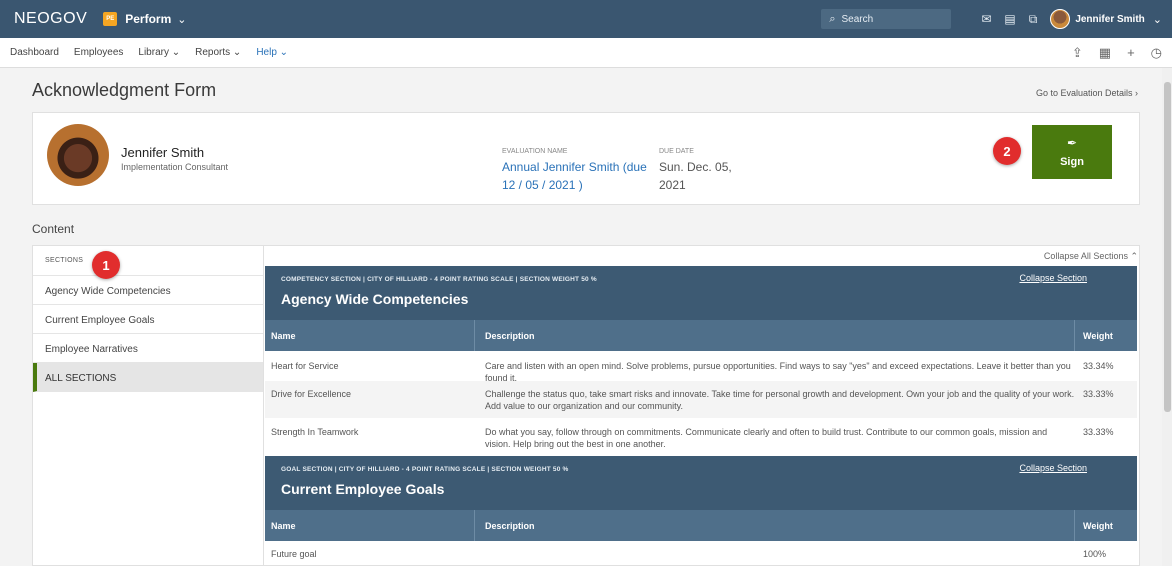 The image size is (1172, 566). What do you see at coordinates (832, 18) in the screenshot?
I see `search-icon: ⌕` at bounding box center [832, 18].